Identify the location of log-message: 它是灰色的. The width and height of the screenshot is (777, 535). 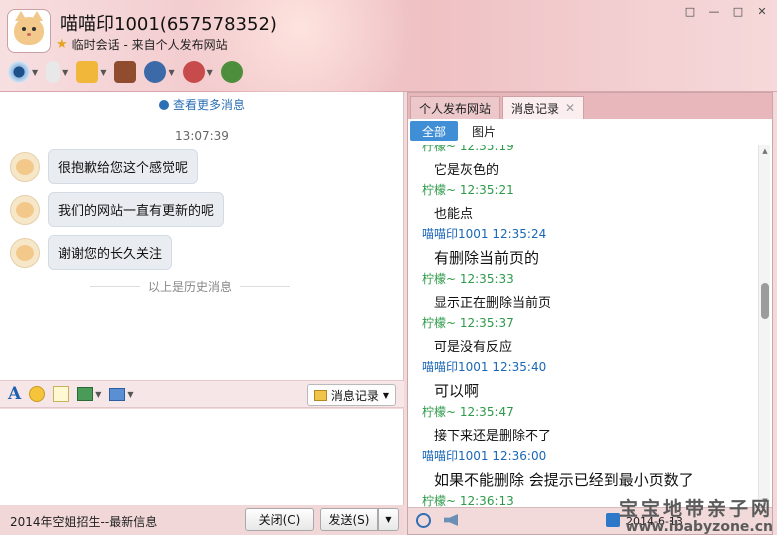
(467, 170).